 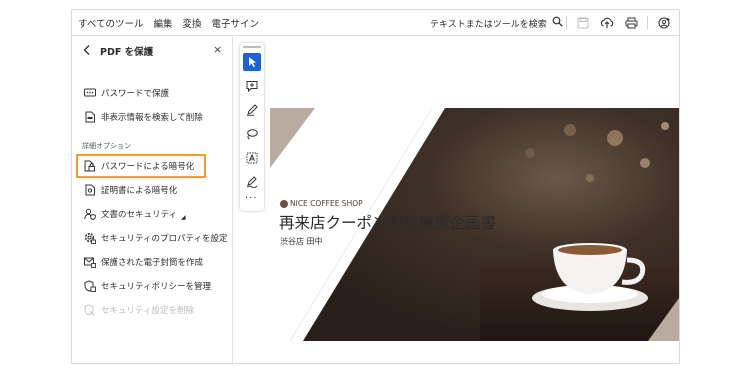 I want to click on user-shield-icon, so click(x=90, y=214).